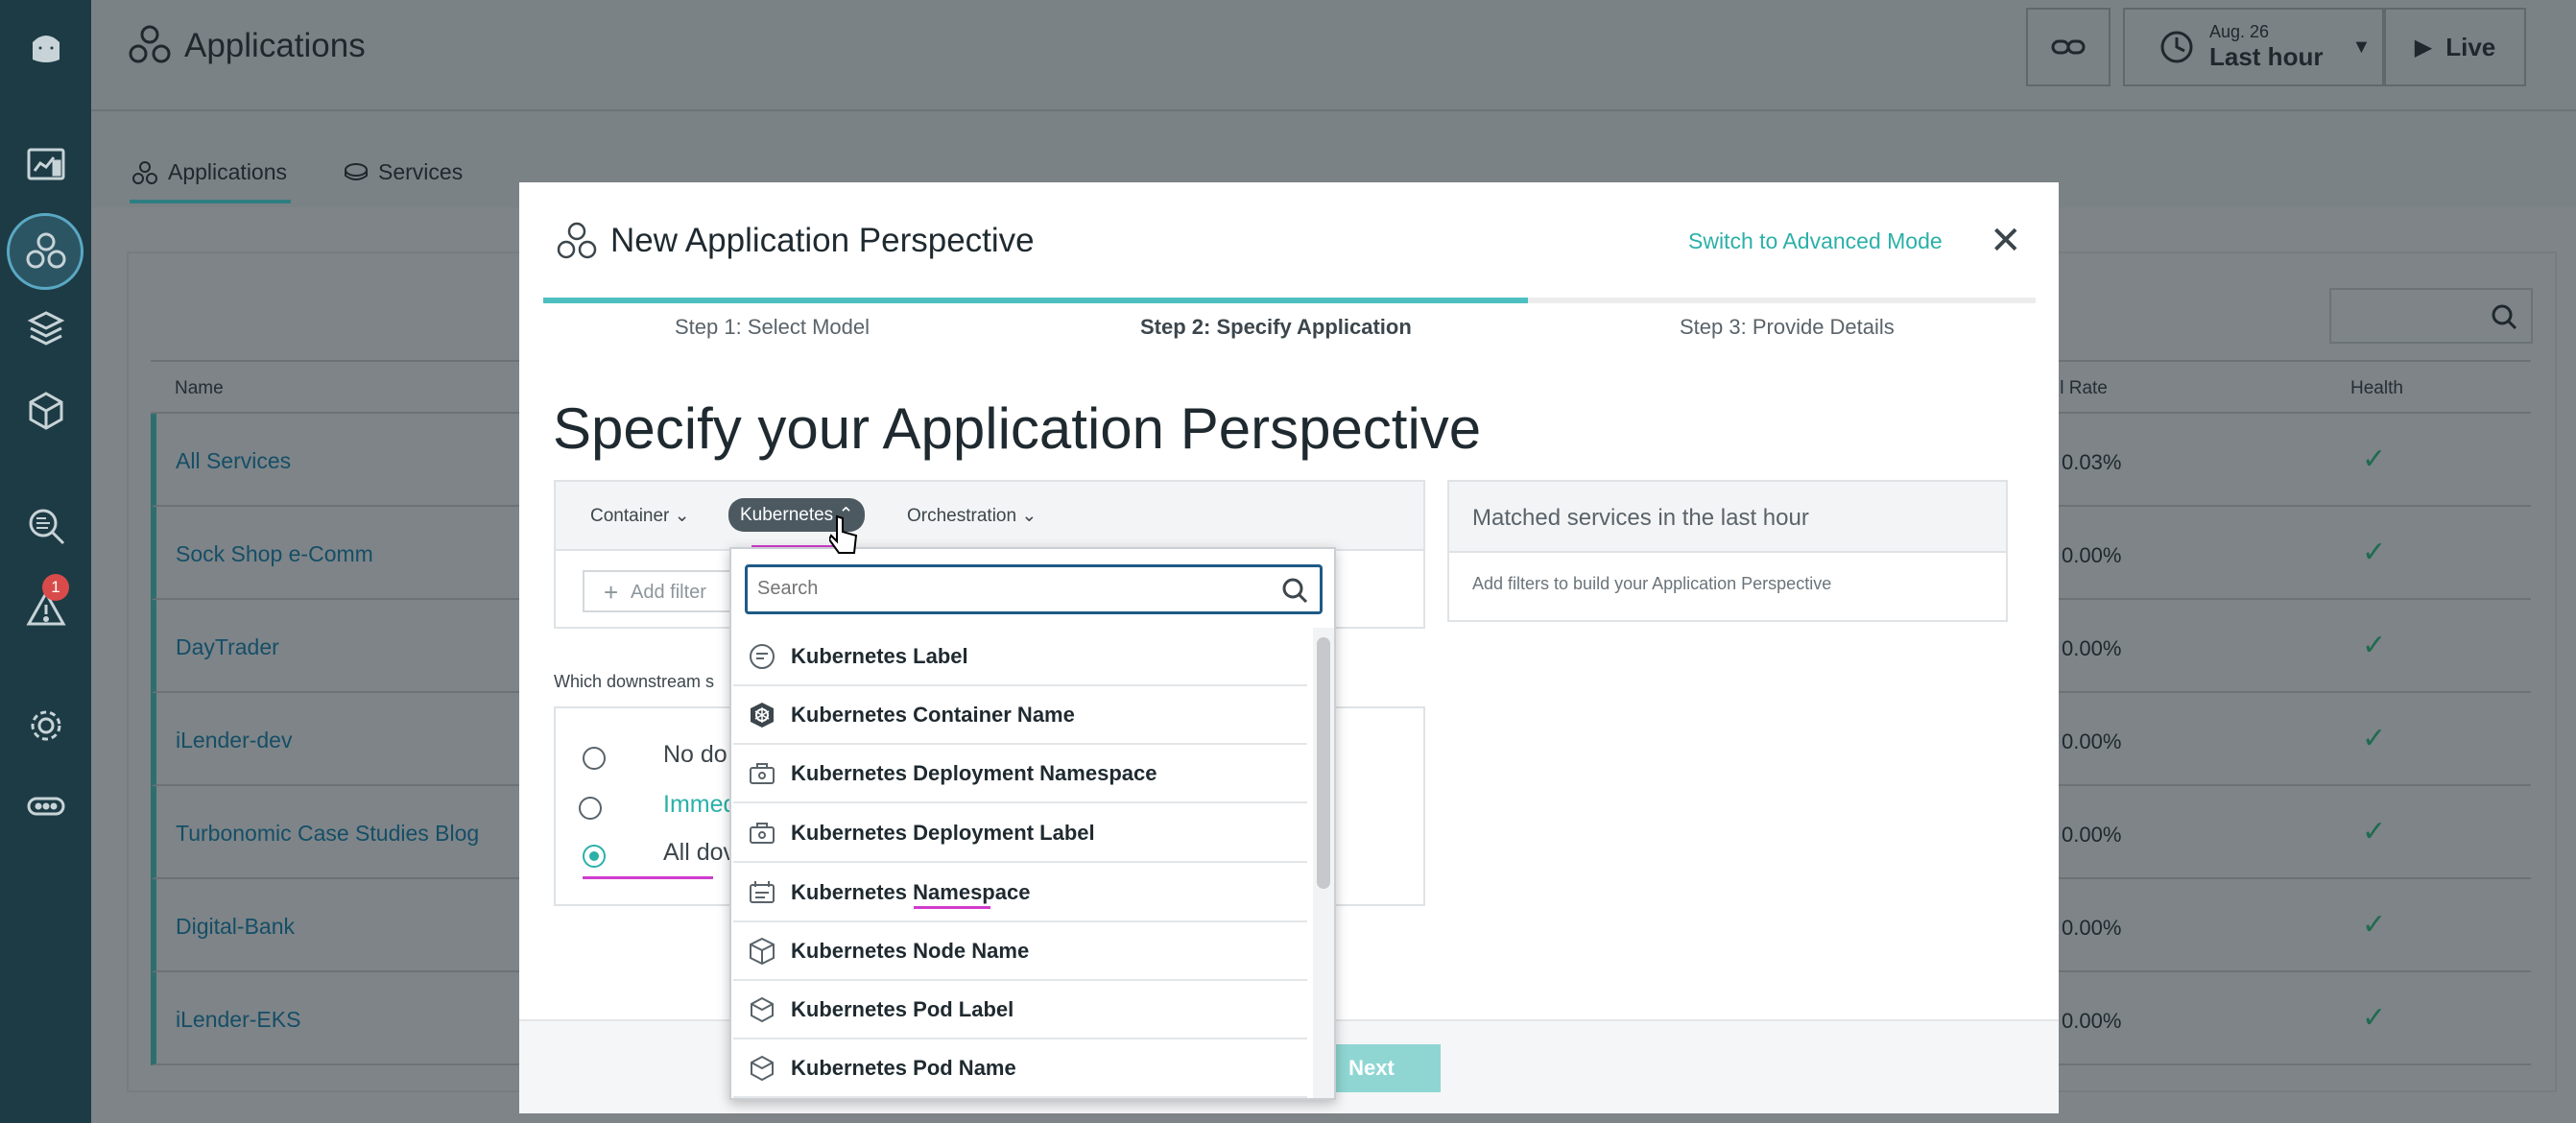 The height and width of the screenshot is (1123, 2576). I want to click on dropdown-item: Kubernetes Deployment Label, so click(1020, 833).